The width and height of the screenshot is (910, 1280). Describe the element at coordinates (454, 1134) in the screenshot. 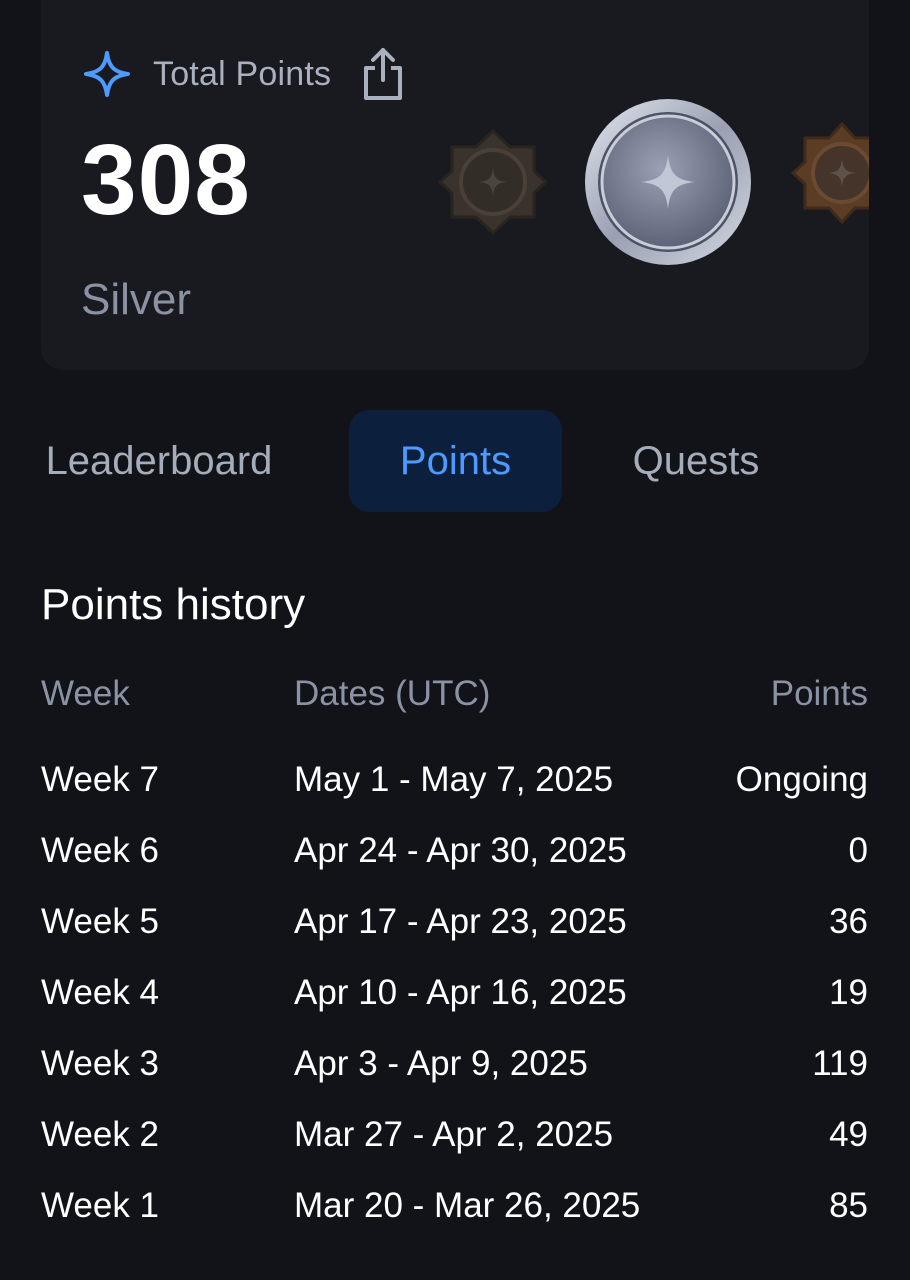

I see `dates-cell: Mar 27 - Apr 2, 2025` at that location.